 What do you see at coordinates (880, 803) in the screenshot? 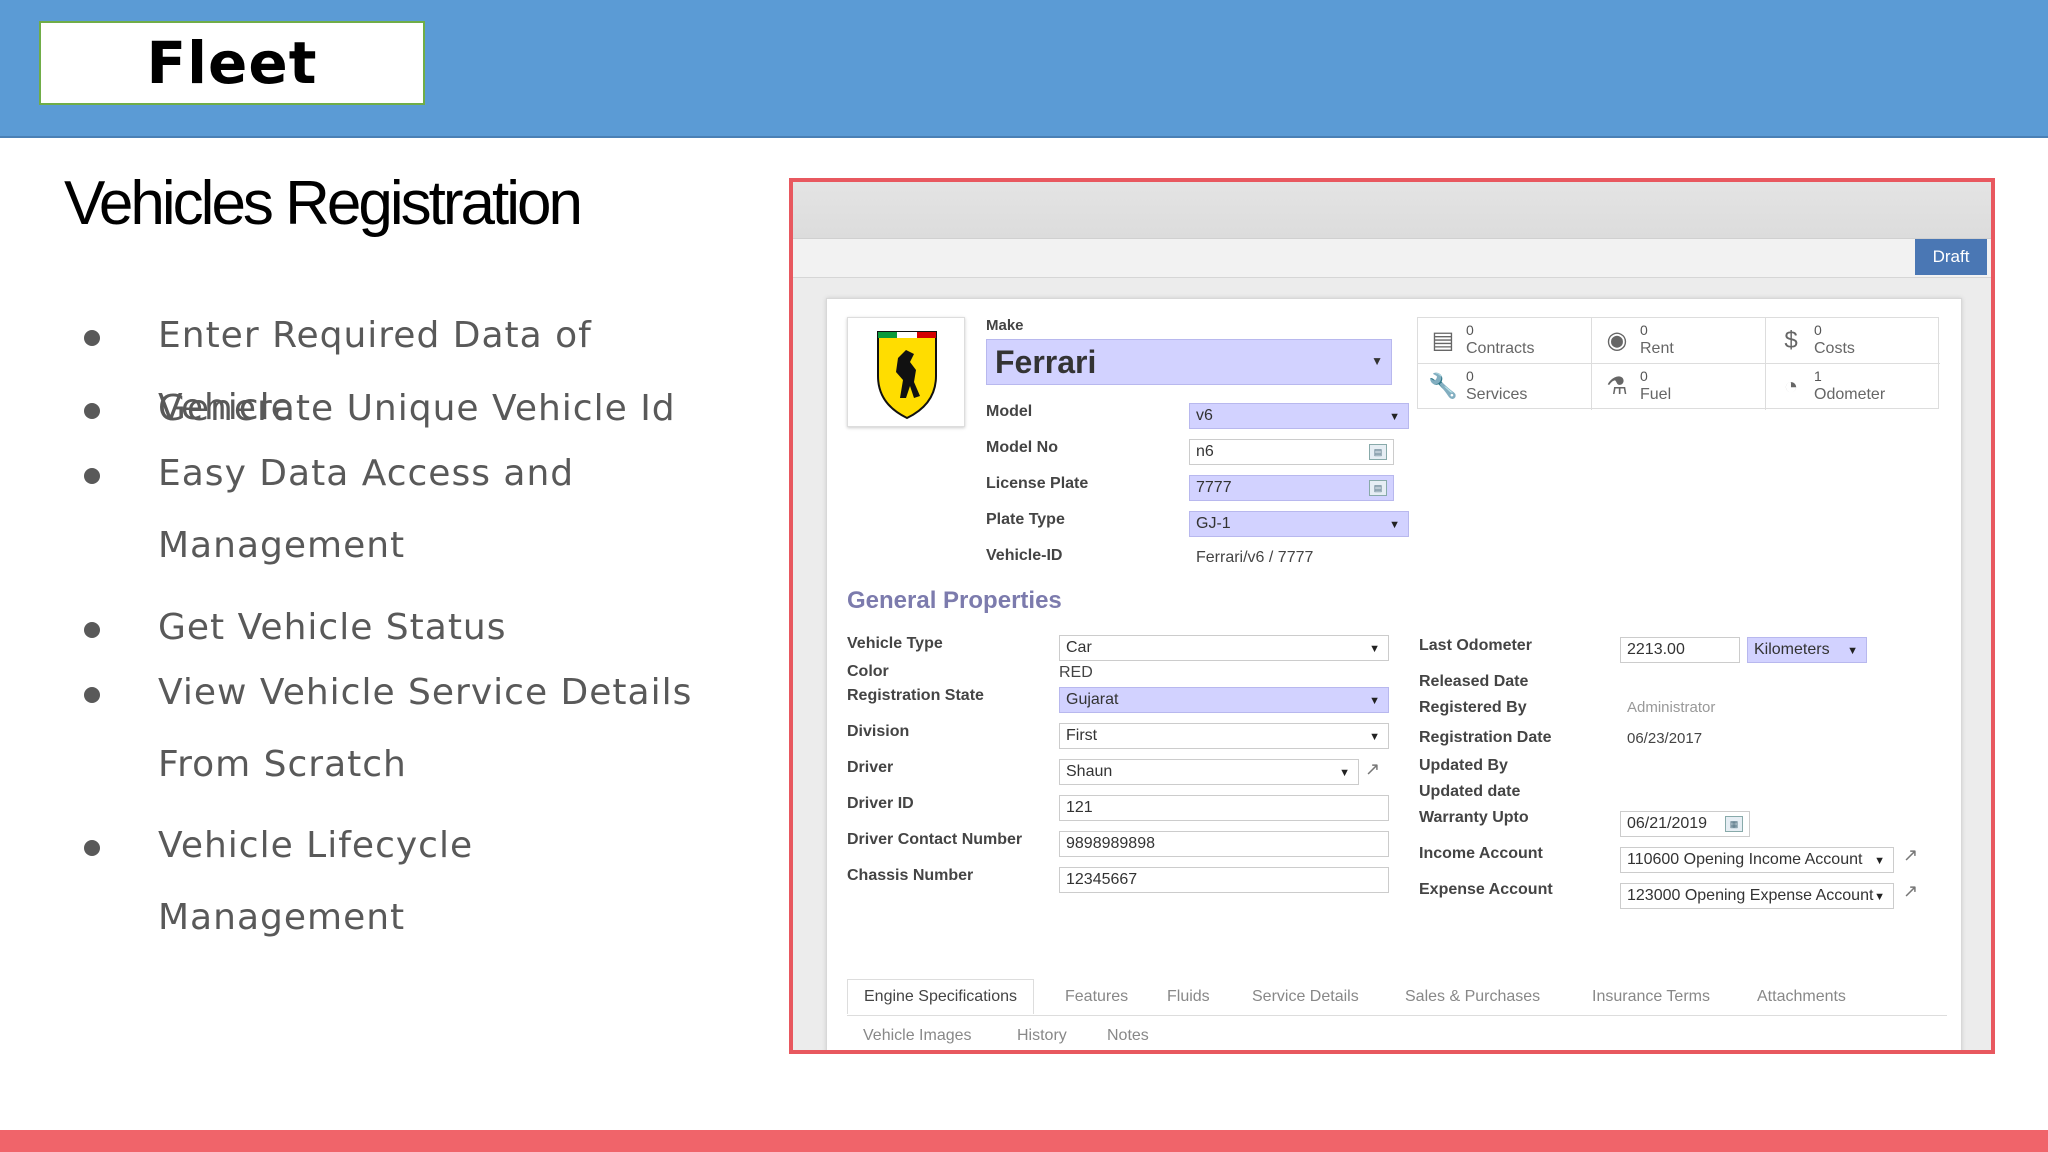
I see `driver-id-label: Driver ID` at bounding box center [880, 803].